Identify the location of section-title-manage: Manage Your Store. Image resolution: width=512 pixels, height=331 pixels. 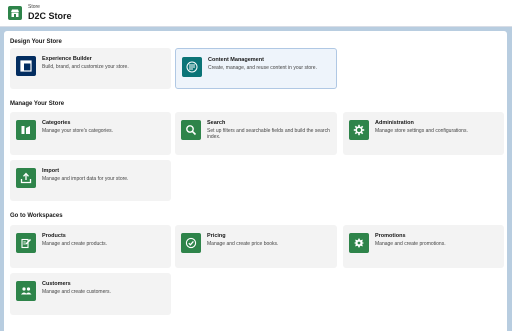
(37, 104).